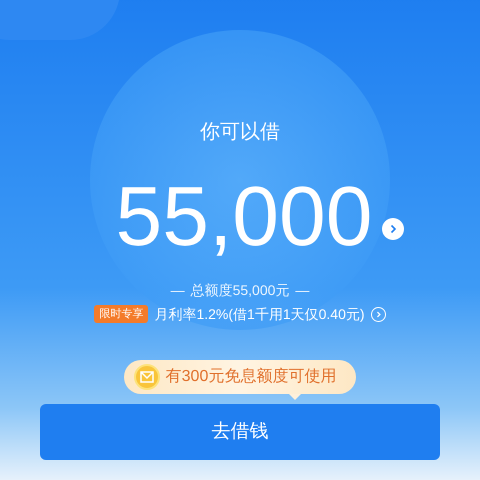 The height and width of the screenshot is (480, 480). I want to click on tip-text: 有300元免息额度可使用, so click(251, 376).